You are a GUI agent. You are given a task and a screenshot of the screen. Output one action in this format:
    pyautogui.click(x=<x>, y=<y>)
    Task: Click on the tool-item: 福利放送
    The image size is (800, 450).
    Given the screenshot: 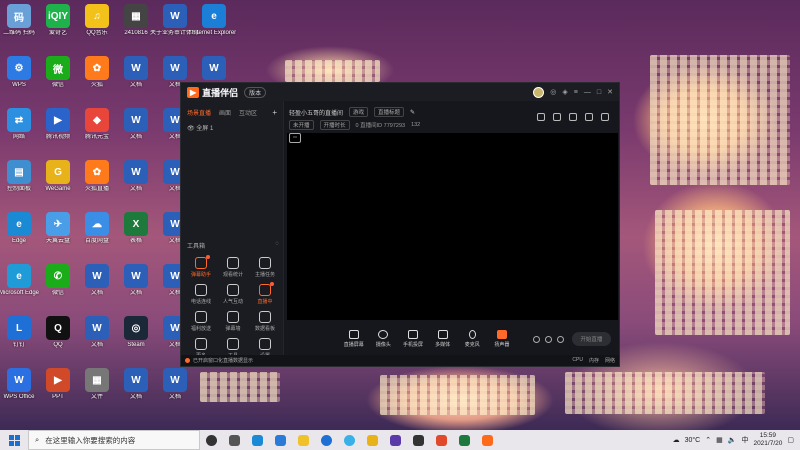 What is the action you would take?
    pyautogui.click(x=201, y=321)
    